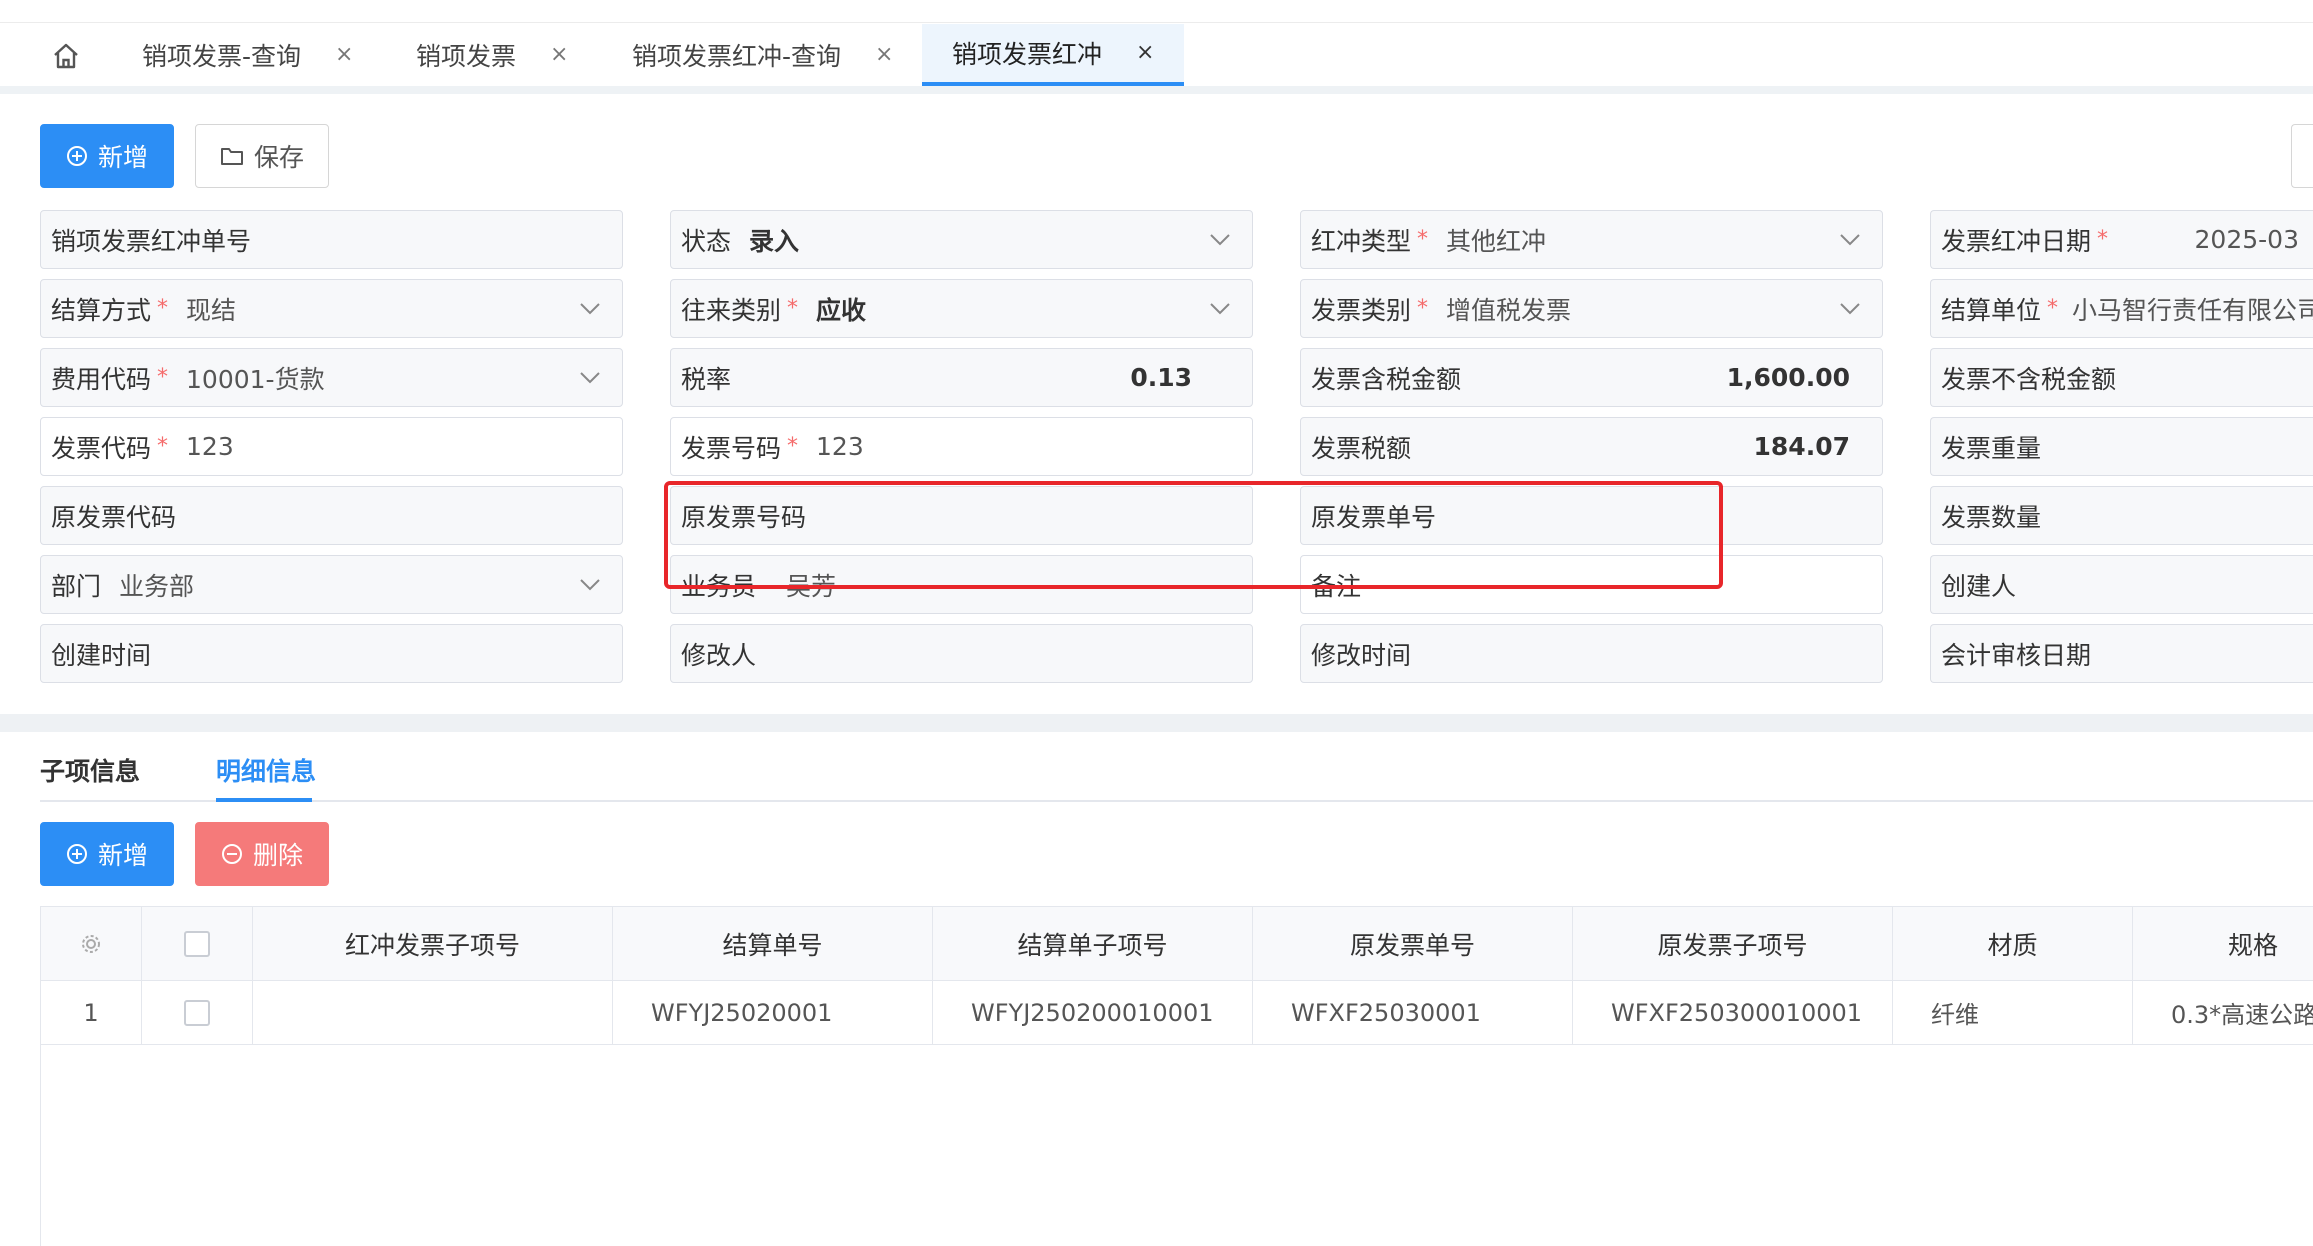  I want to click on home-tab, so click(66, 56).